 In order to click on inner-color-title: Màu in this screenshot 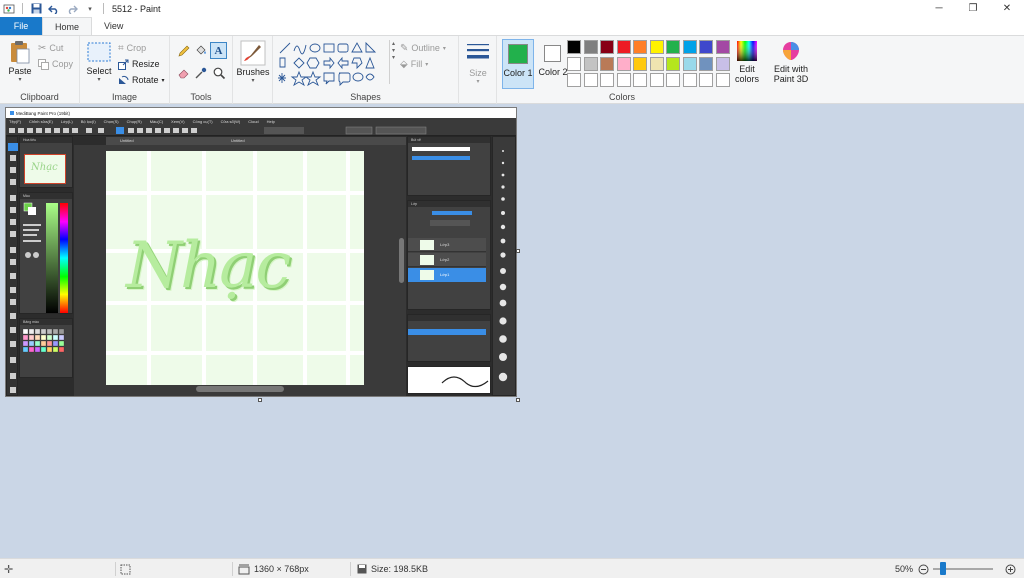, I will do `click(46, 196)`.